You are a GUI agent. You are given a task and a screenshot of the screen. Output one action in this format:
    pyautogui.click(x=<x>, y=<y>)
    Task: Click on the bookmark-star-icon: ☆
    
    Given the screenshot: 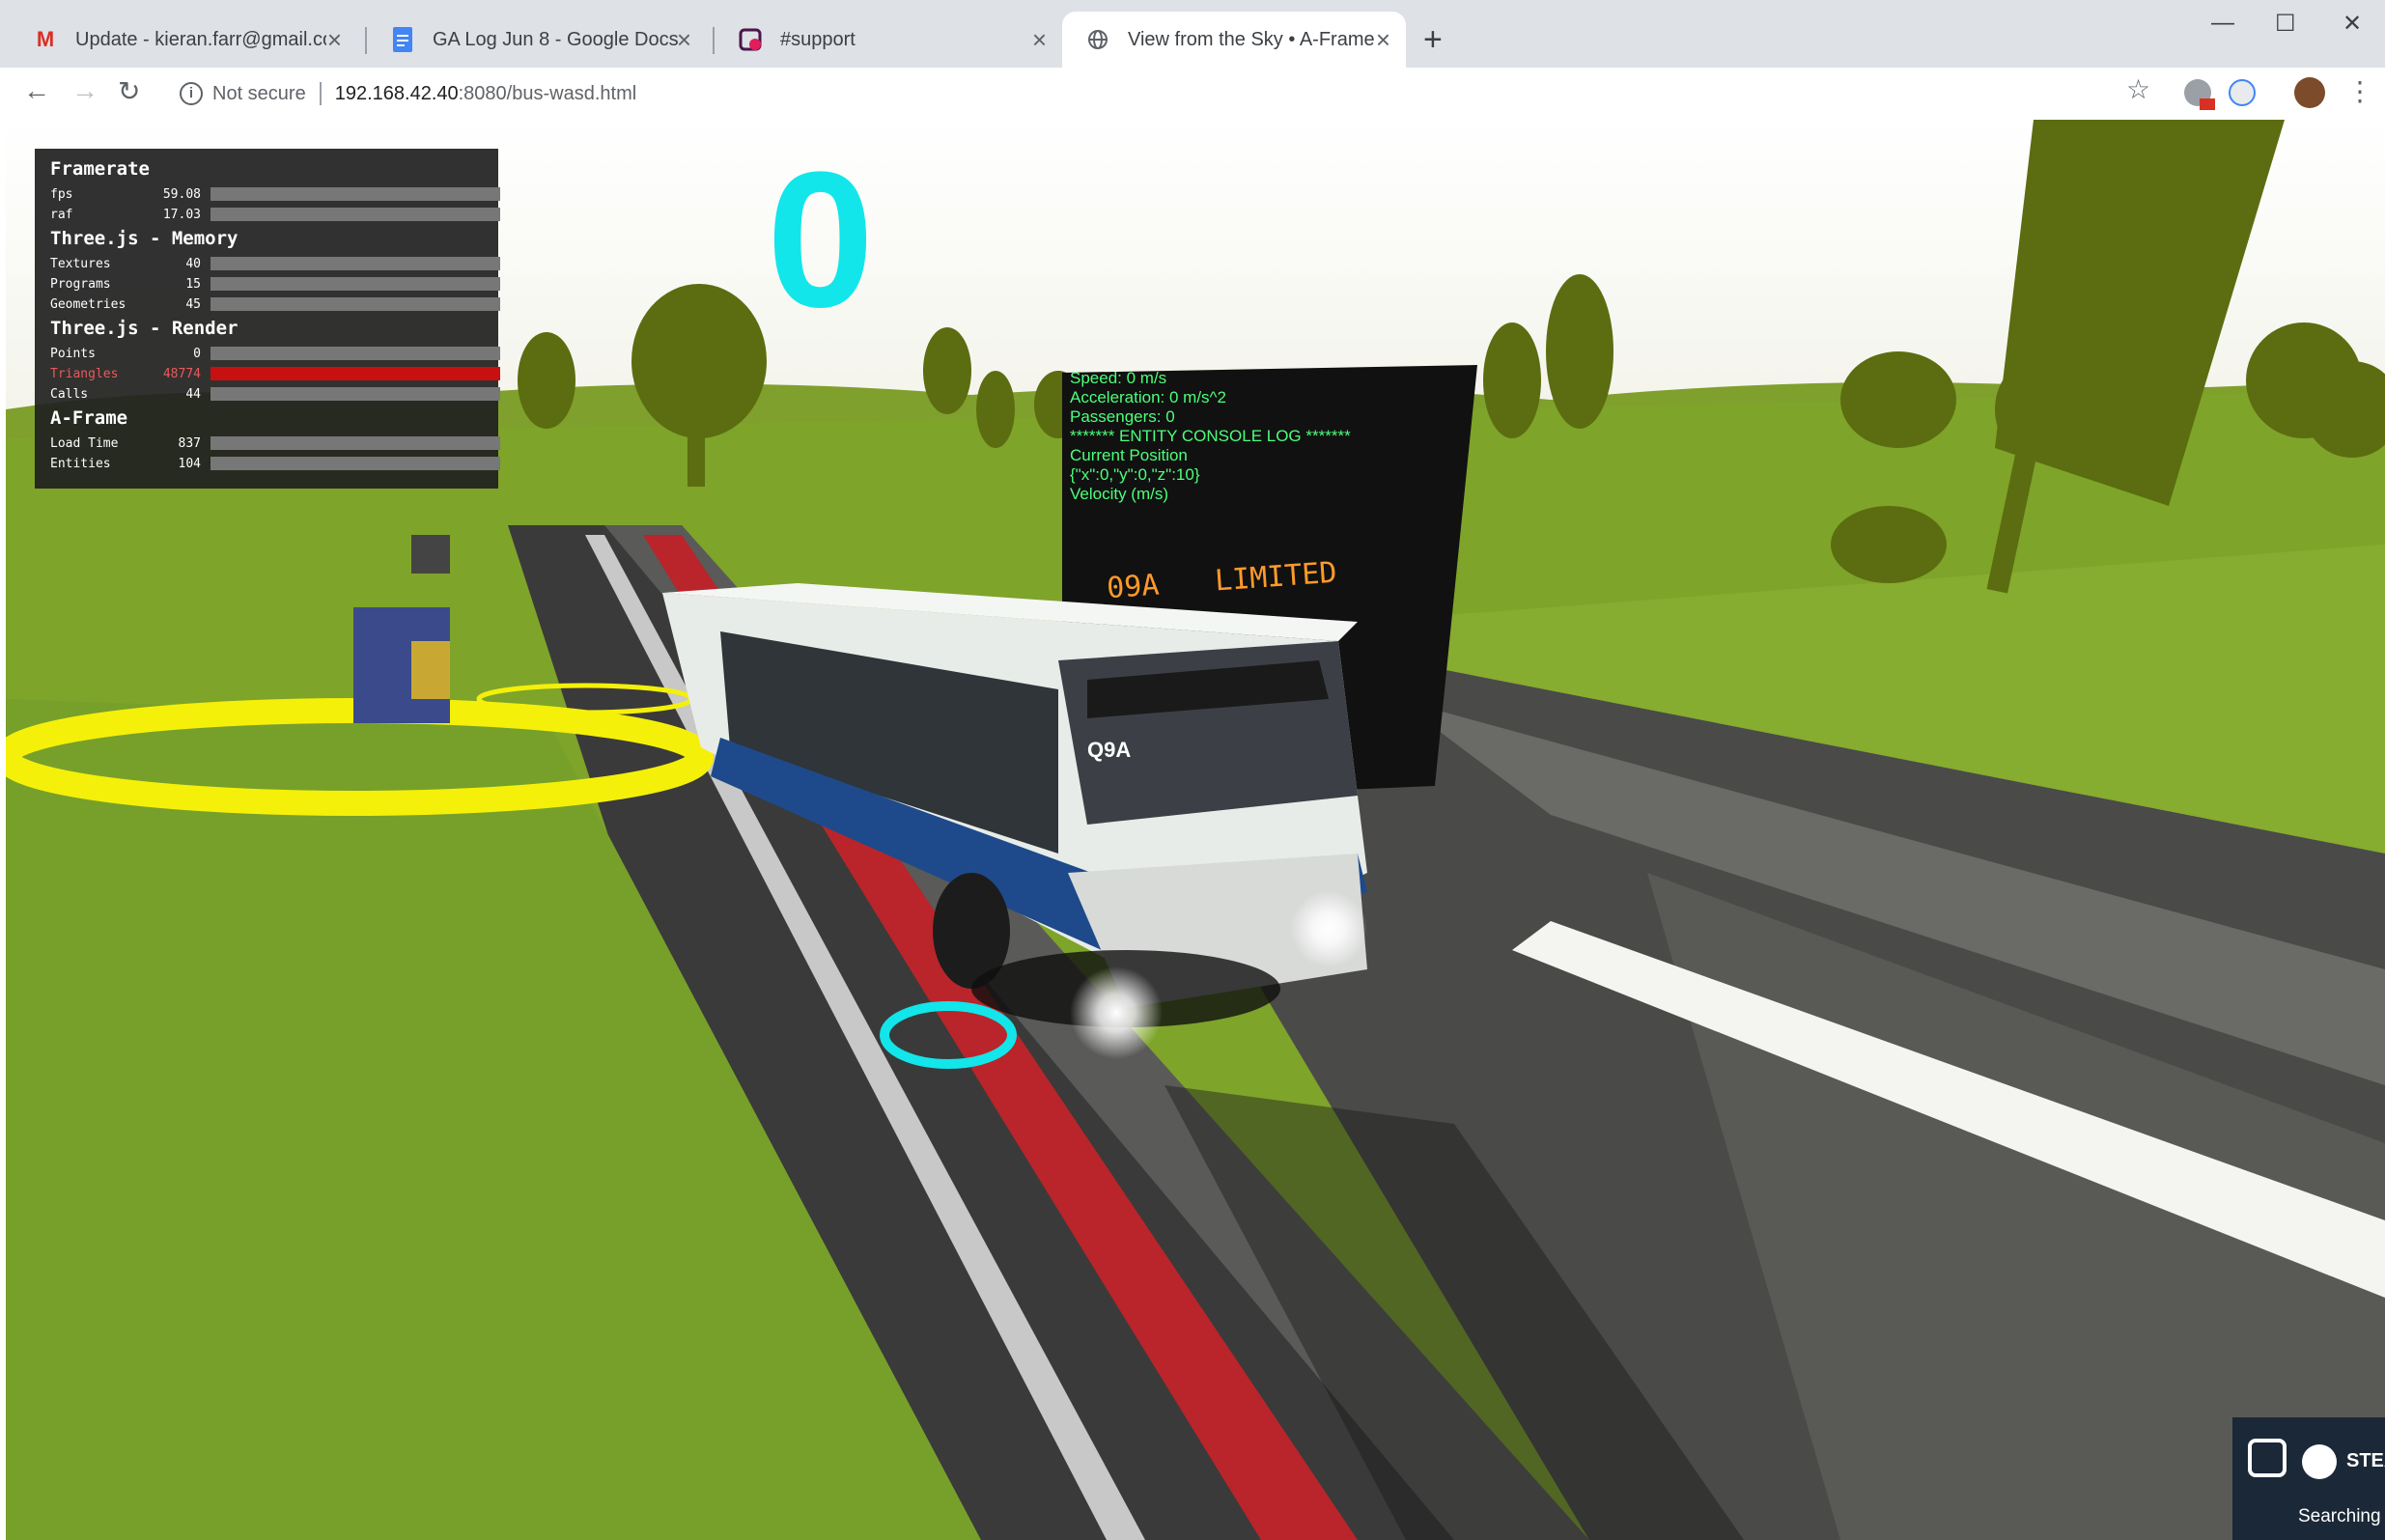 What is the action you would take?
    pyautogui.click(x=2138, y=89)
    